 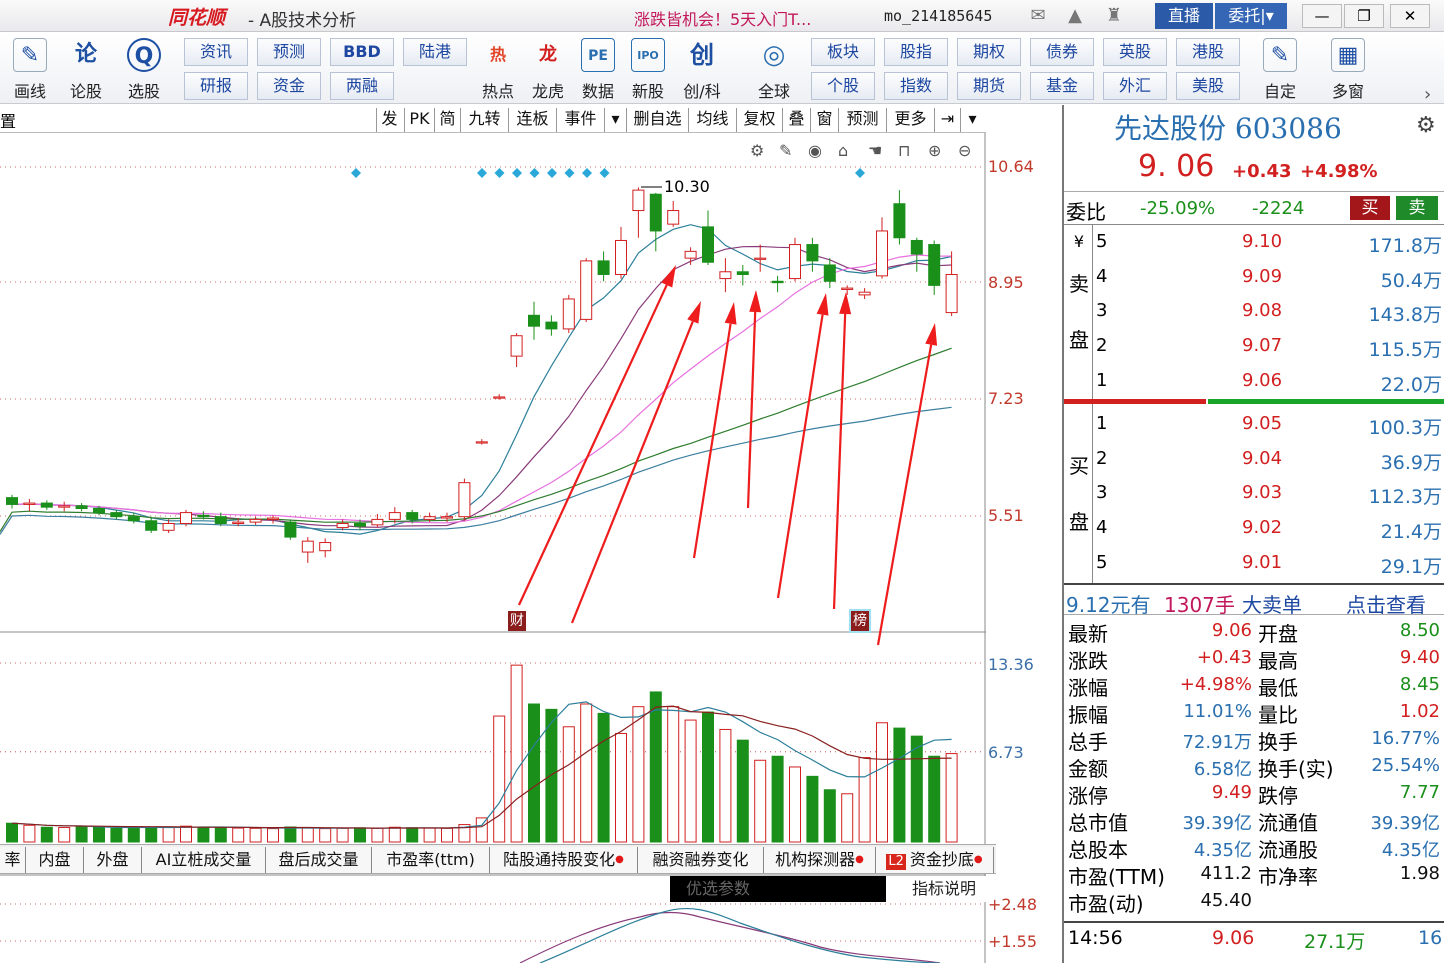 I want to click on tab-bottom-fishing: L2 资金抄底●, so click(x=935, y=860).